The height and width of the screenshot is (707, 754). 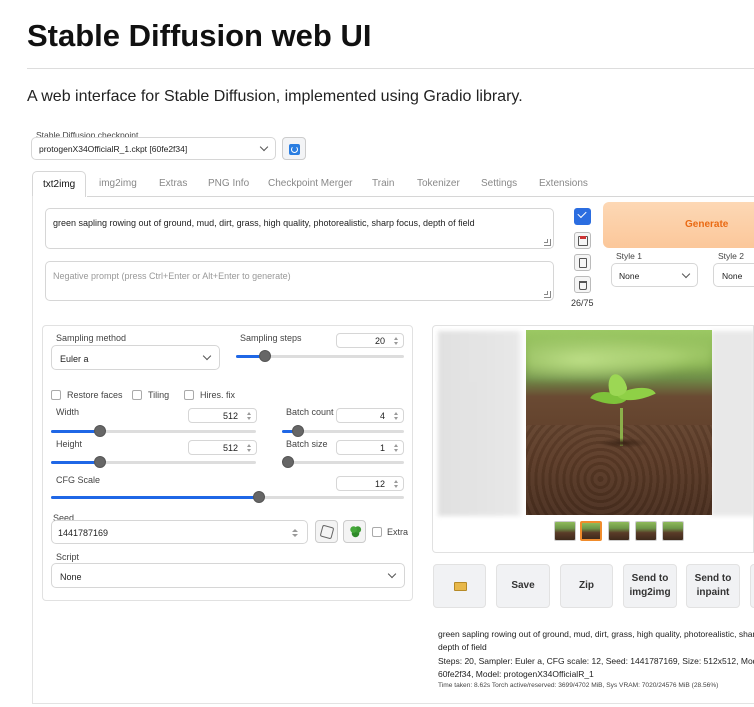 I want to click on tab-train: Train, so click(x=383, y=184).